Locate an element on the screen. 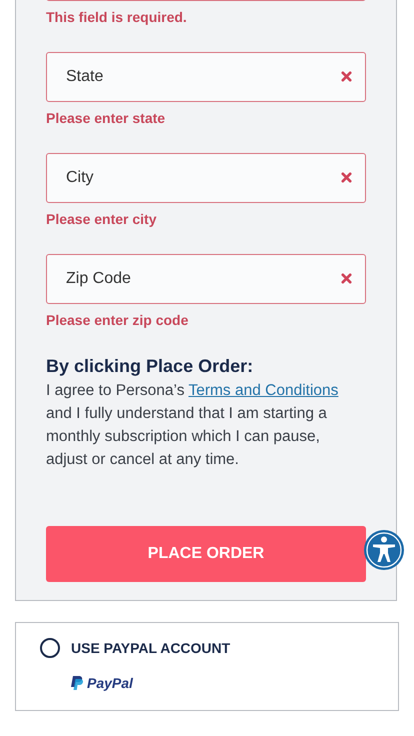 The height and width of the screenshot is (736, 414). input-field: State is located at coordinates (206, 77).